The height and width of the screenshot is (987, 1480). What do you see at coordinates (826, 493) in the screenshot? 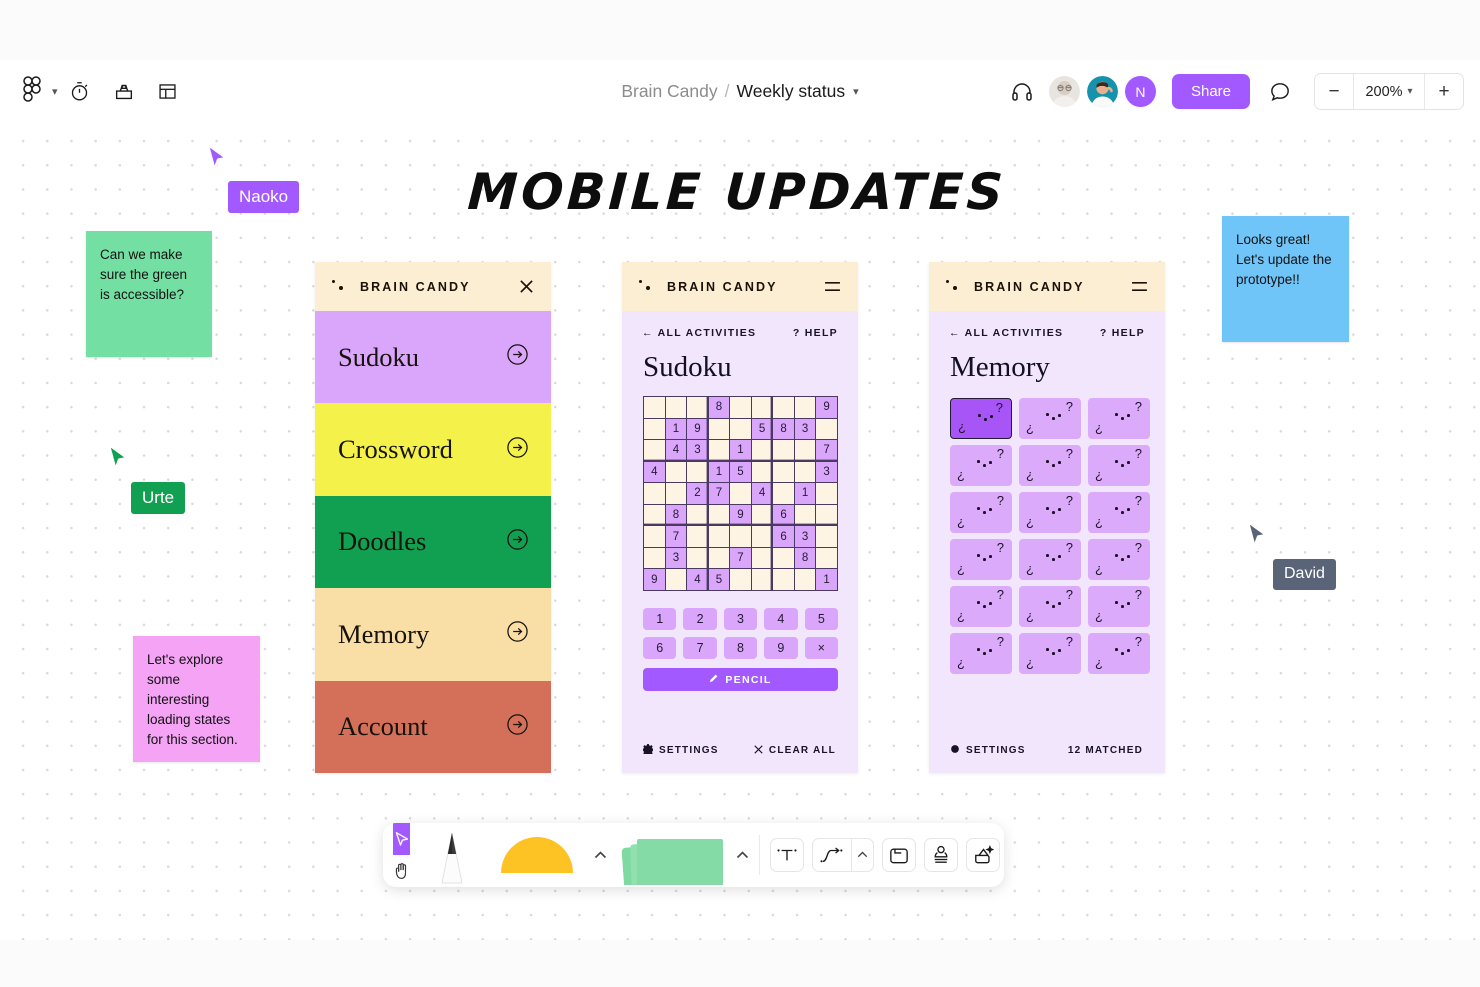
I see `sudoku-cell-r5c9` at bounding box center [826, 493].